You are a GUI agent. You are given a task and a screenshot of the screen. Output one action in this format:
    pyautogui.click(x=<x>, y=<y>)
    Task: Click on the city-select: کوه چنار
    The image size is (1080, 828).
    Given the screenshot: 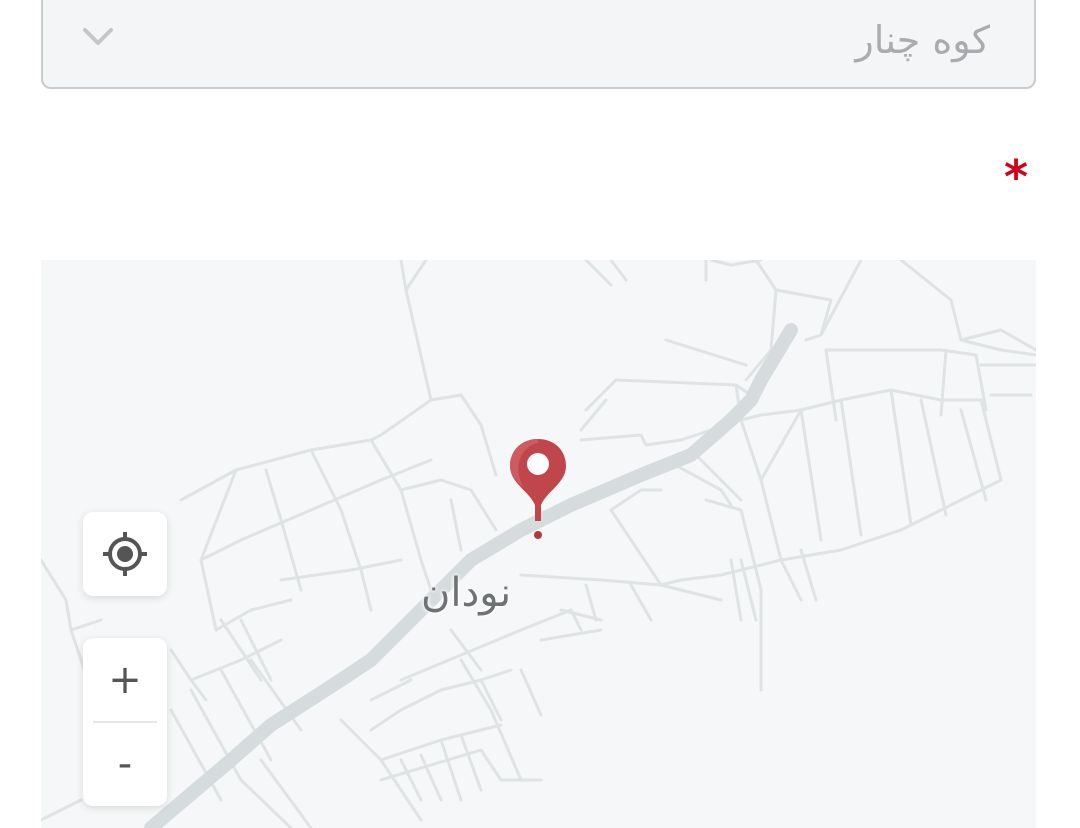 What is the action you would take?
    pyautogui.click(x=538, y=44)
    